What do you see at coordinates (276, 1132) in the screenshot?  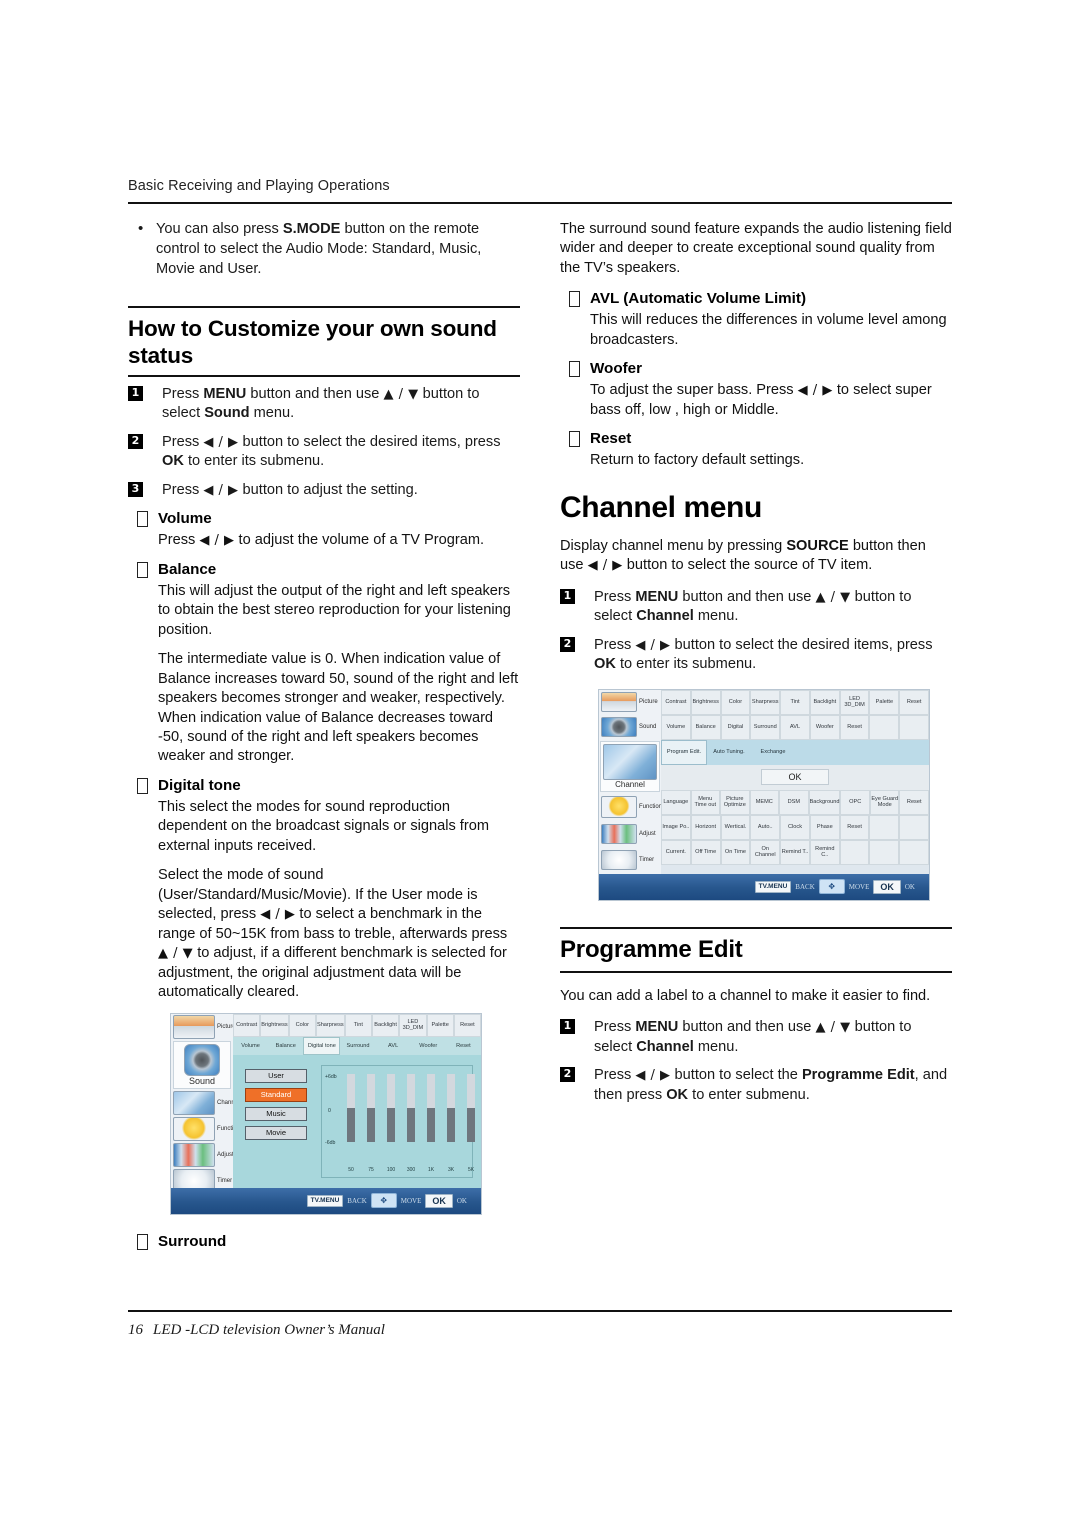 I see `mode-button-movie: Movie` at bounding box center [276, 1132].